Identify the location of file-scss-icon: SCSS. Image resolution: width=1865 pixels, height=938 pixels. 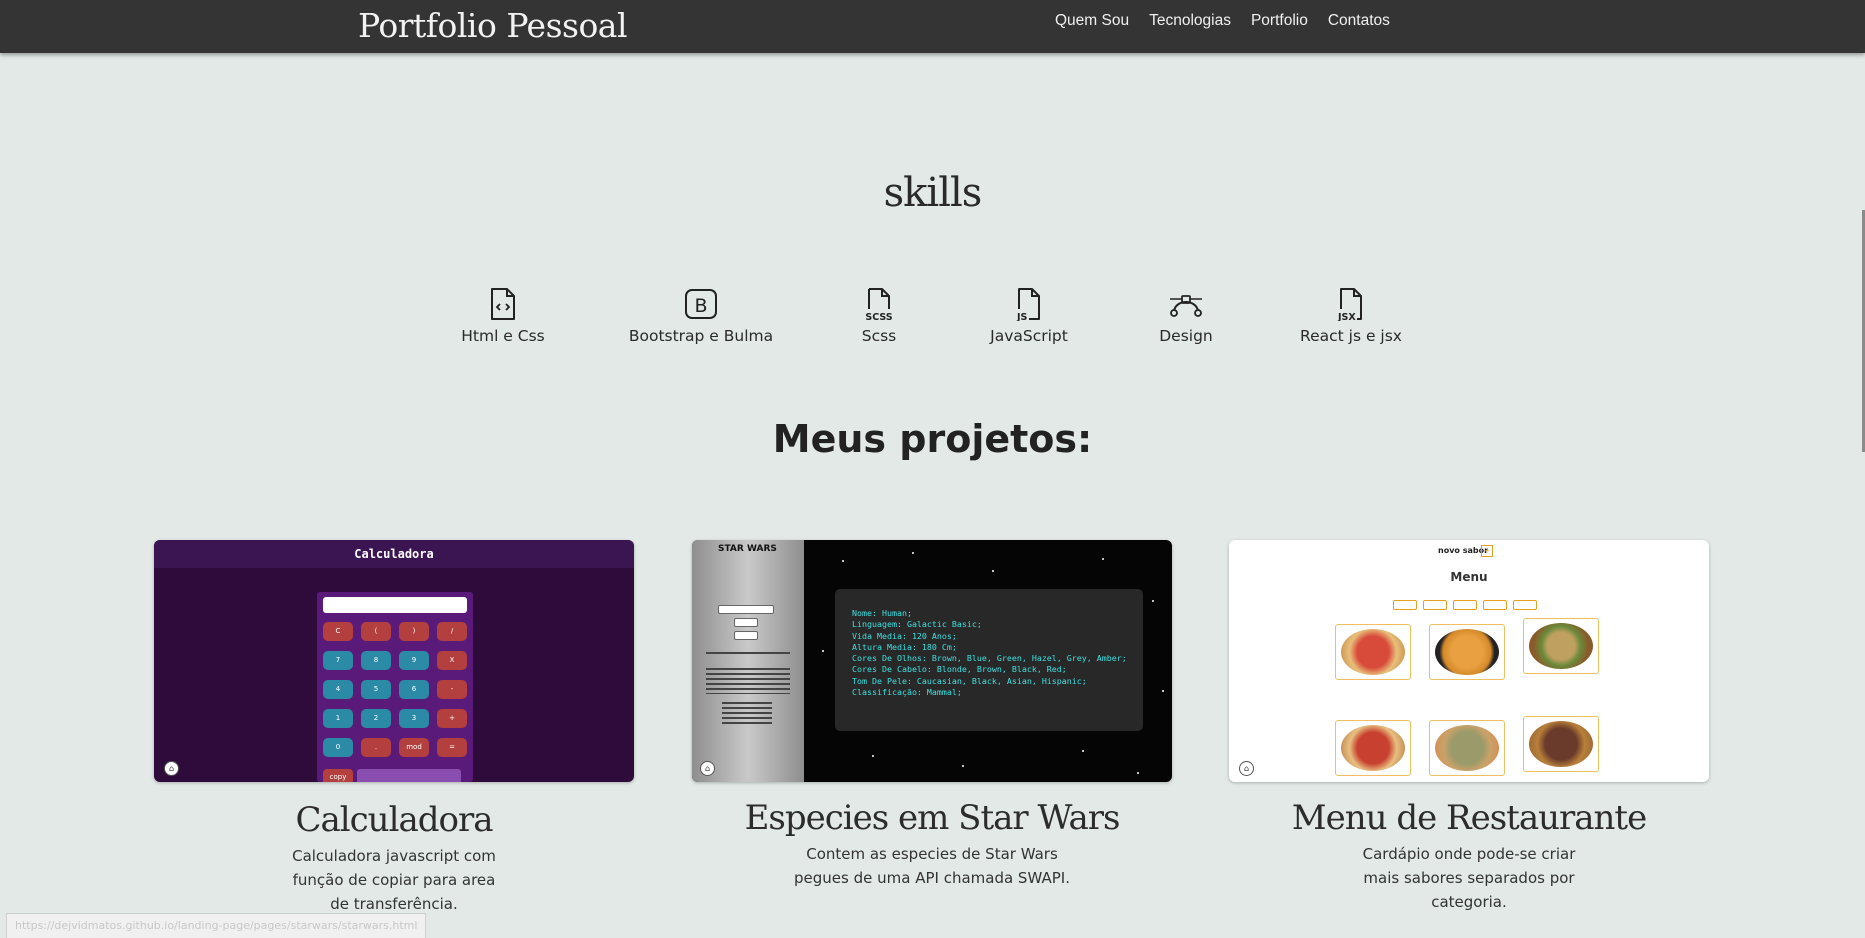
(879, 304).